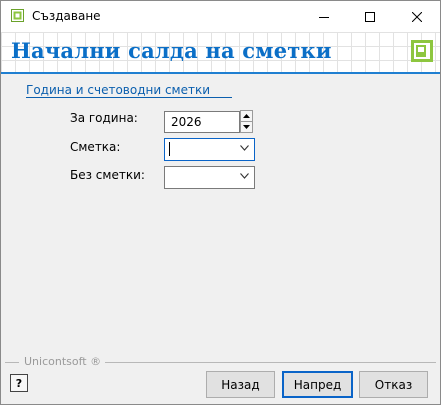  Describe the element at coordinates (270, 362) in the screenshot. I see `footer-divider` at that location.